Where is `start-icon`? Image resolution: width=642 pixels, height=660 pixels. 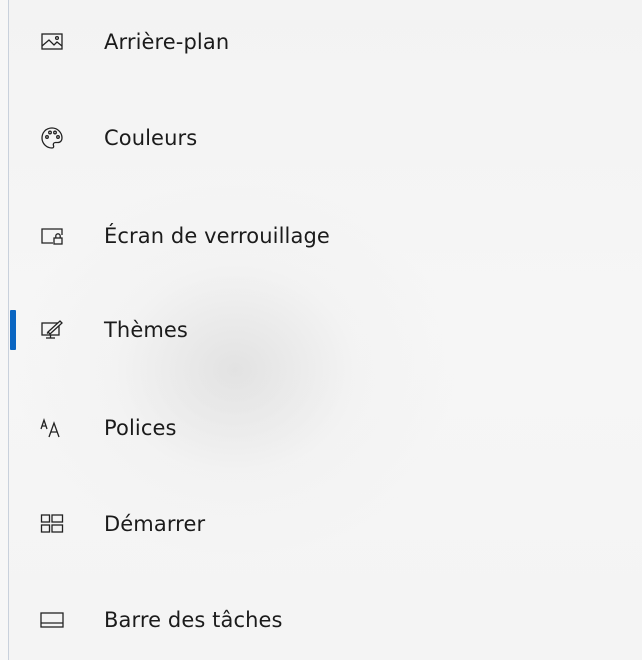
start-icon is located at coordinates (52, 524).